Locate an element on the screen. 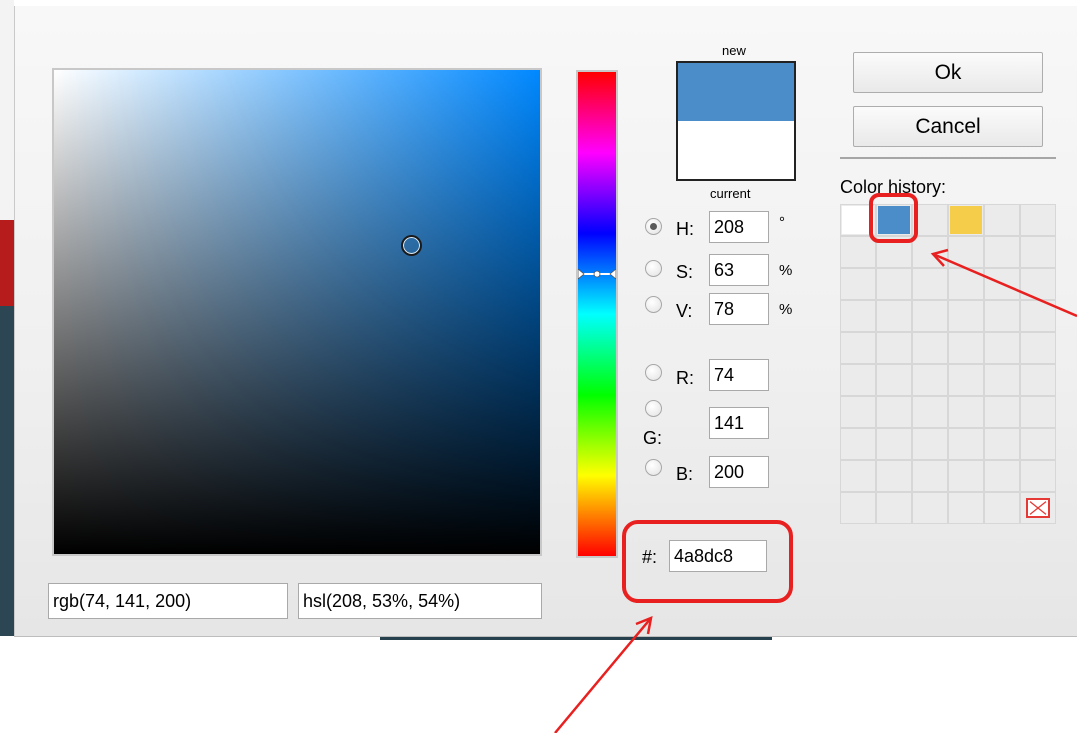  hex-input is located at coordinates (718, 556).